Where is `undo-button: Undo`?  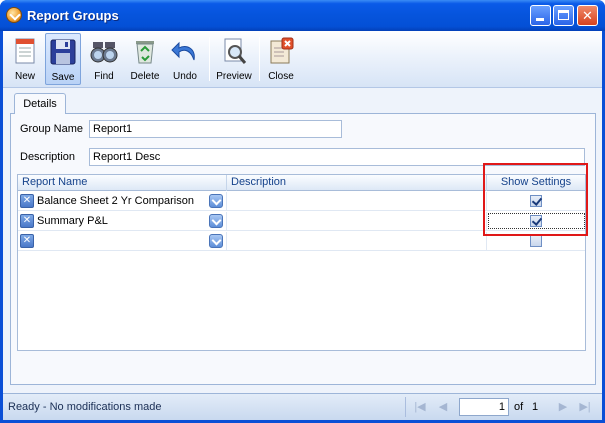 undo-button: Undo is located at coordinates (185, 59).